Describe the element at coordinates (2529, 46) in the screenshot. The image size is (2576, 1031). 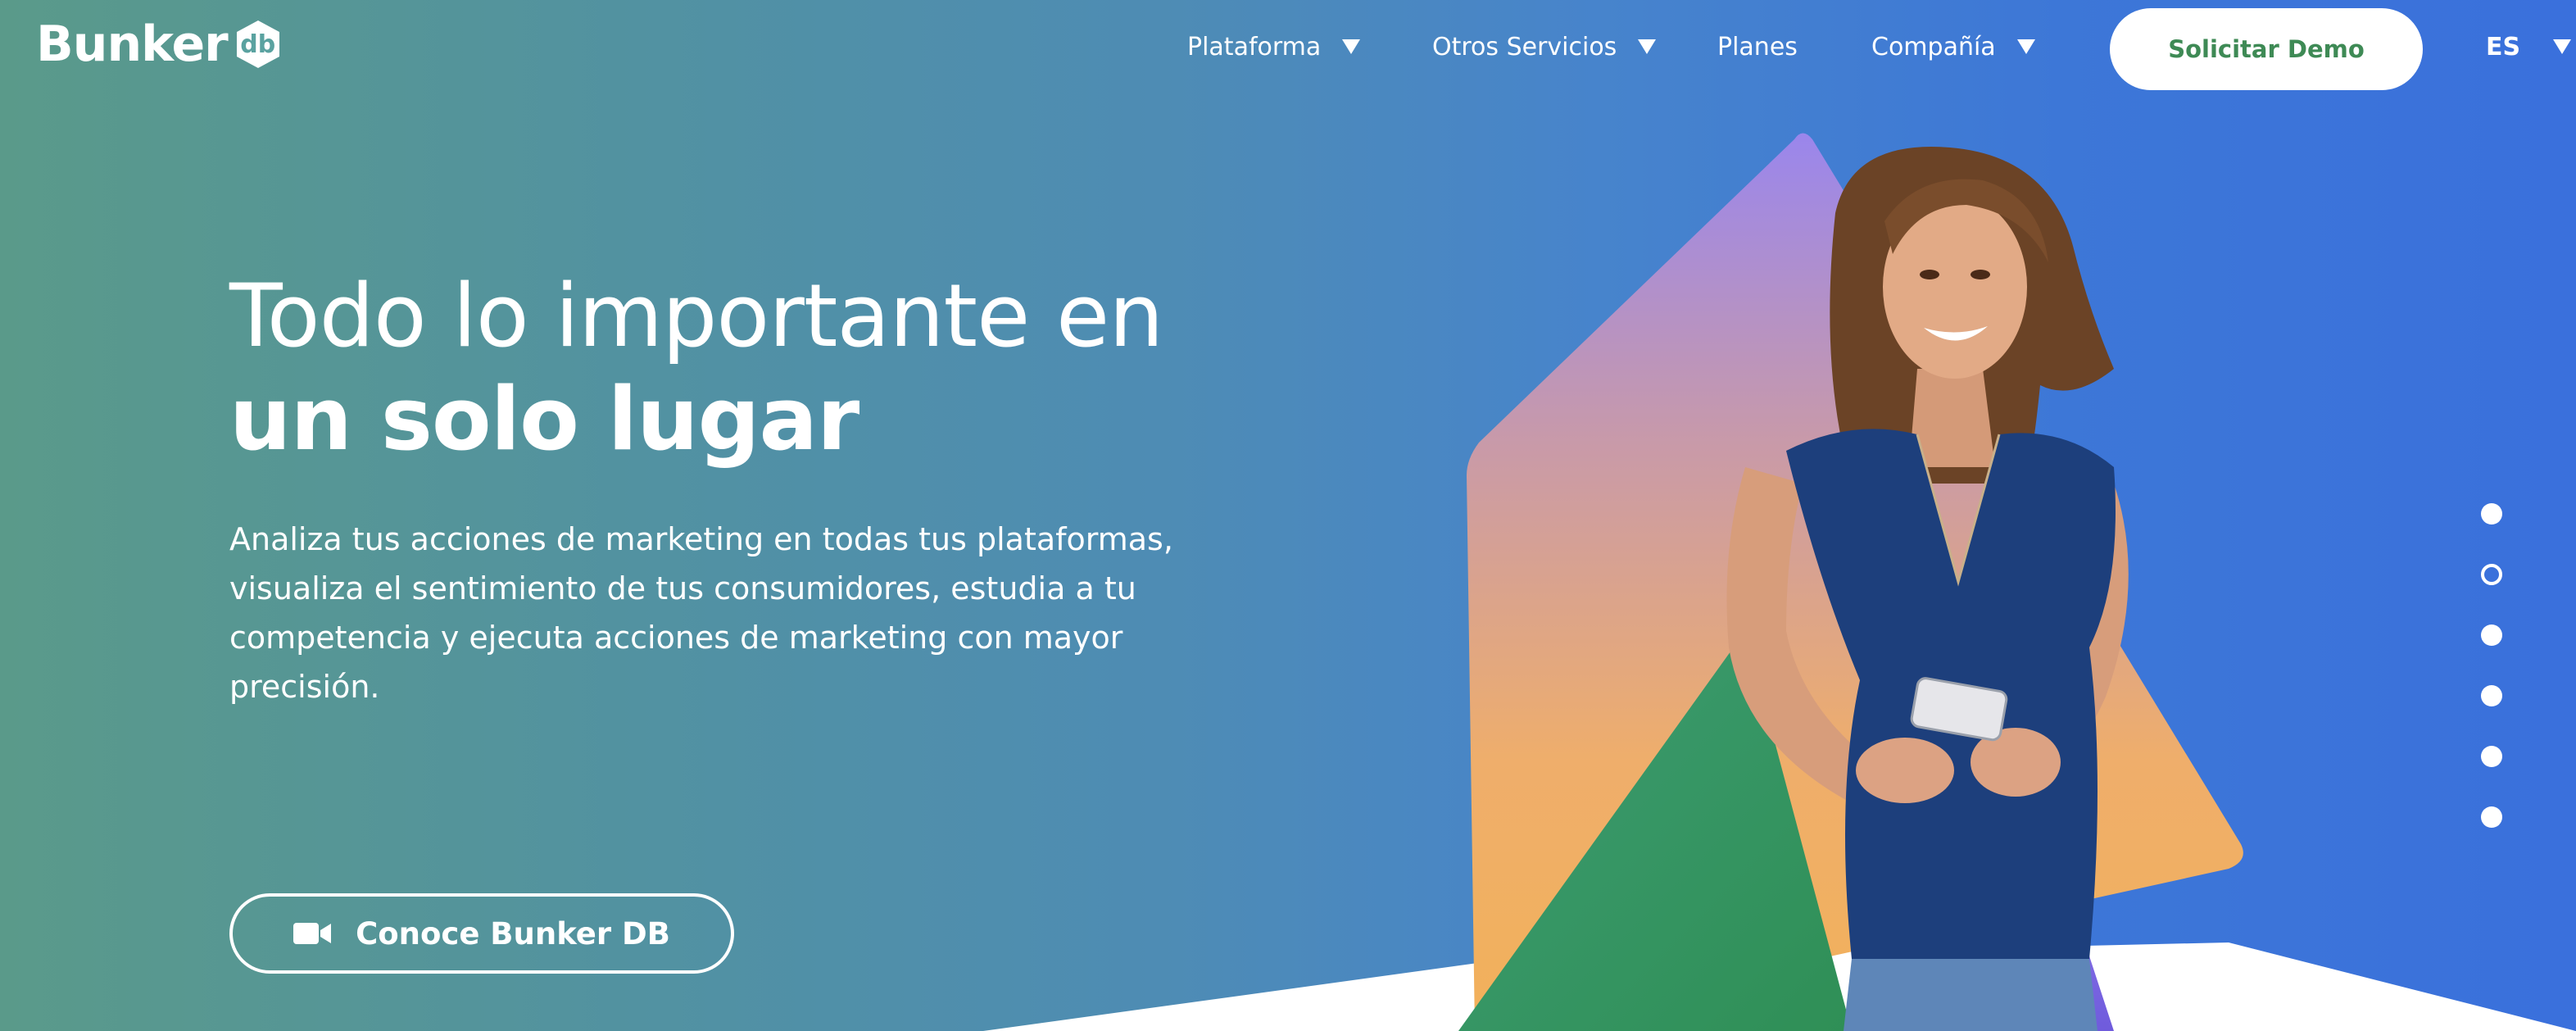
I see `language-selector: ES` at that location.